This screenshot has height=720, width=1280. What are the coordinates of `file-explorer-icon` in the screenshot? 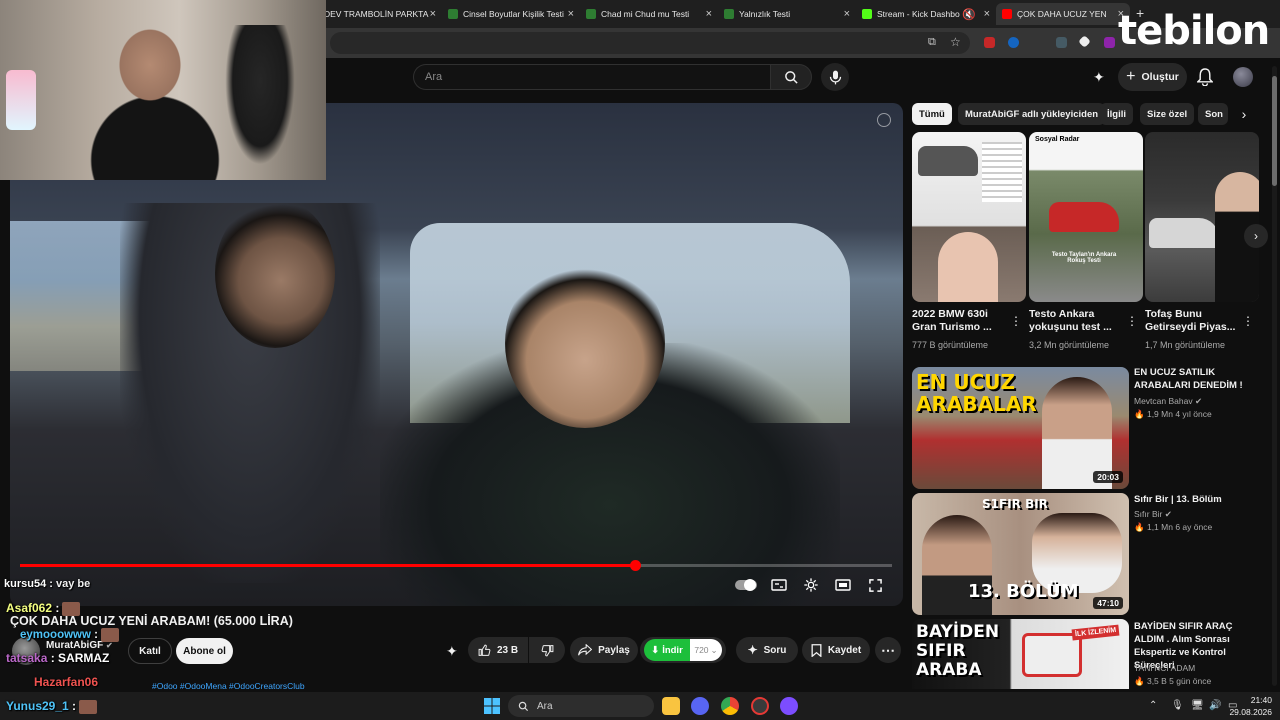 It's located at (671, 706).